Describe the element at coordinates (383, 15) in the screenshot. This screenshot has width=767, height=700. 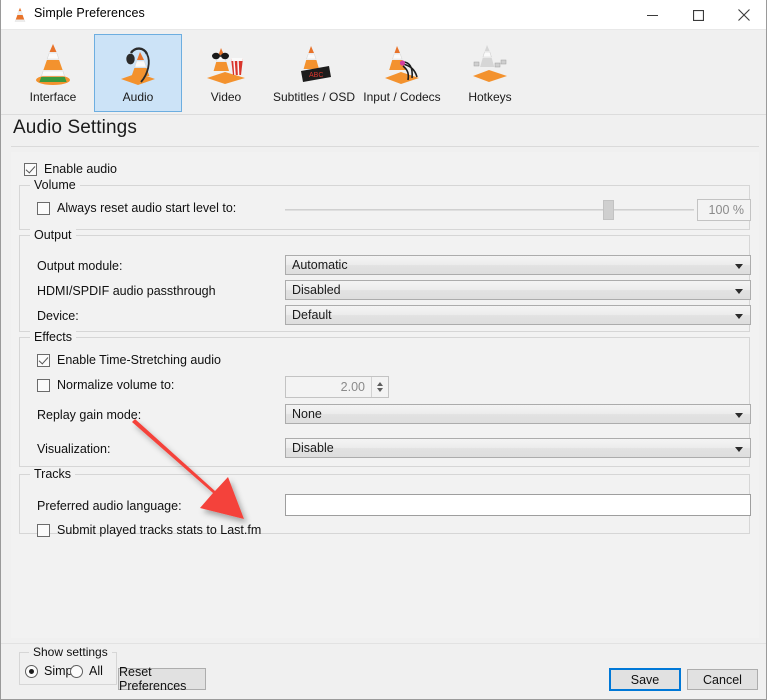
I see `title-bar: Simple Preferences` at that location.